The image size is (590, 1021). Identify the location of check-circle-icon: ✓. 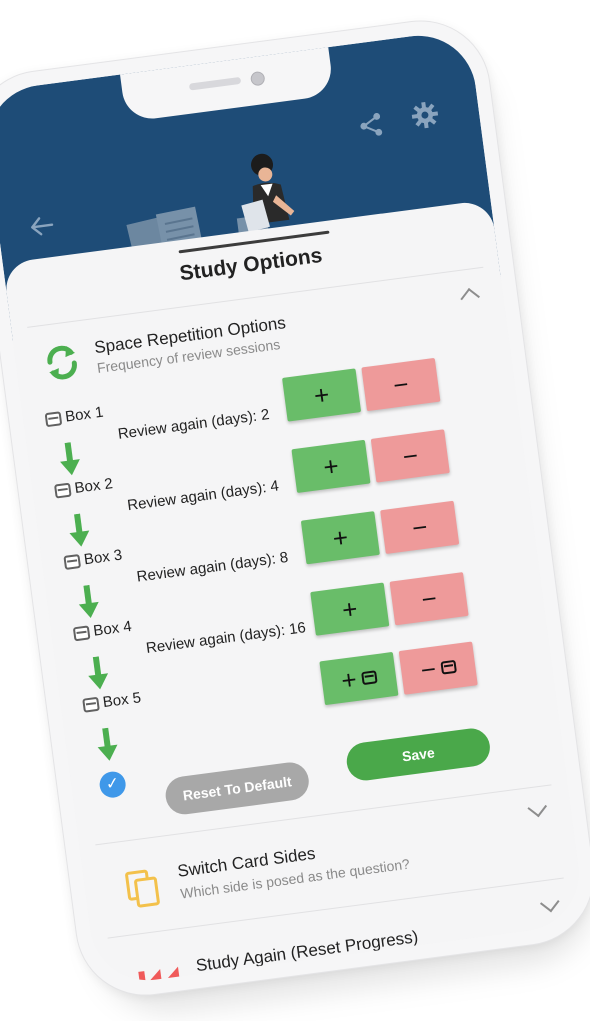
(113, 785).